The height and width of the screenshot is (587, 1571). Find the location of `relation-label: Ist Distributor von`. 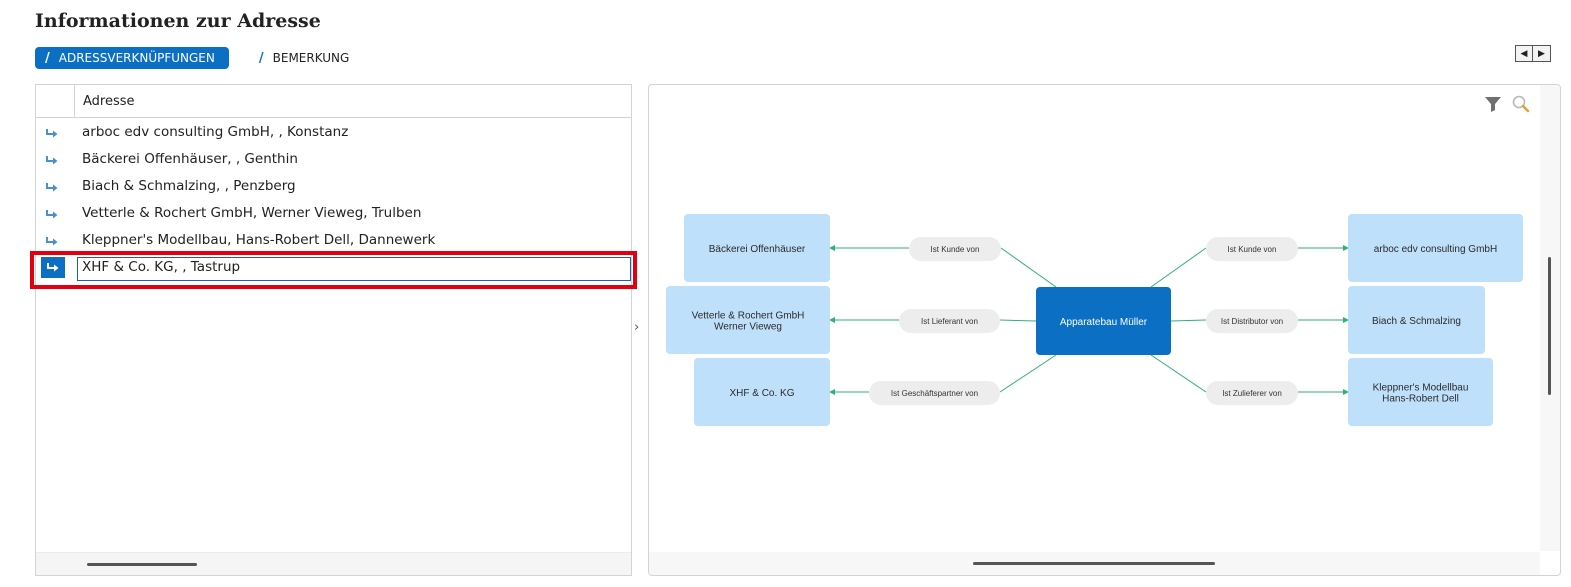

relation-label: Ist Distributor von is located at coordinates (1252, 321).